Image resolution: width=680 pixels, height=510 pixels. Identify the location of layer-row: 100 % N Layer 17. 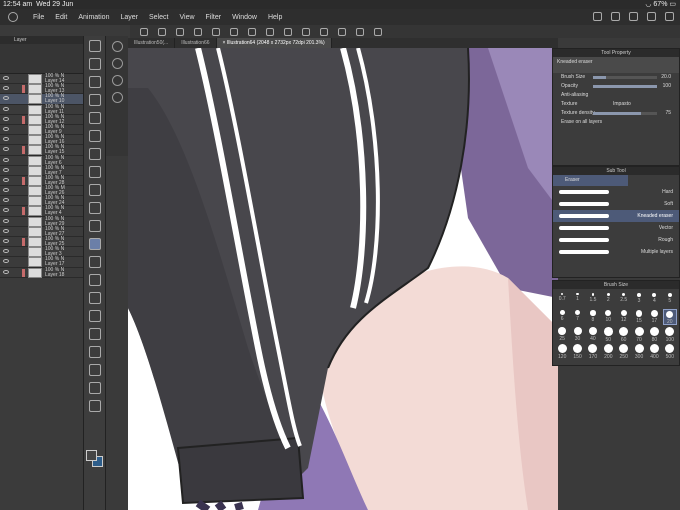
(41, 262).